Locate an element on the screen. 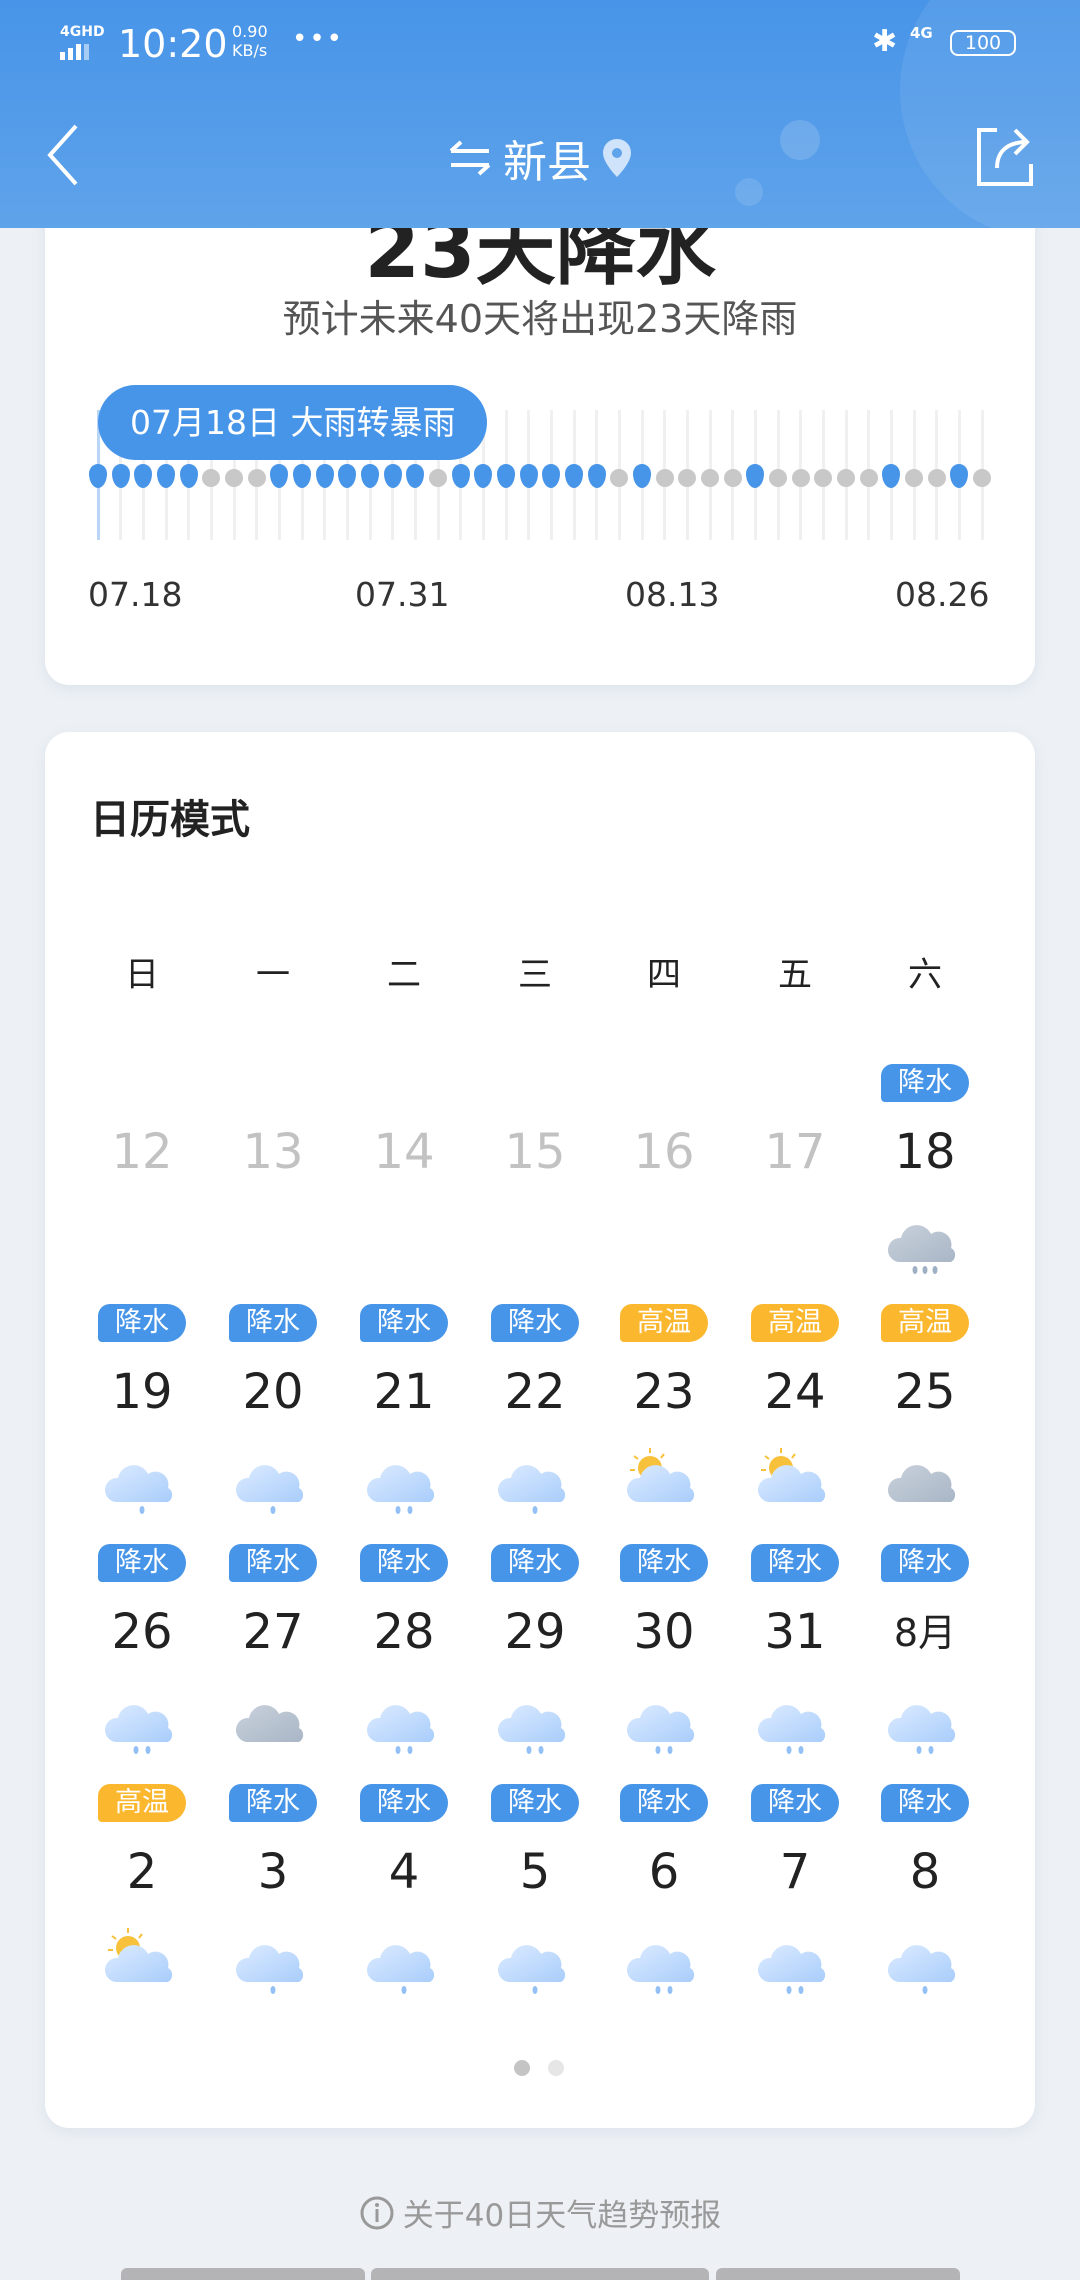 The height and width of the screenshot is (2280, 1080). calendar-day: 21 is located at coordinates (404, 1392).